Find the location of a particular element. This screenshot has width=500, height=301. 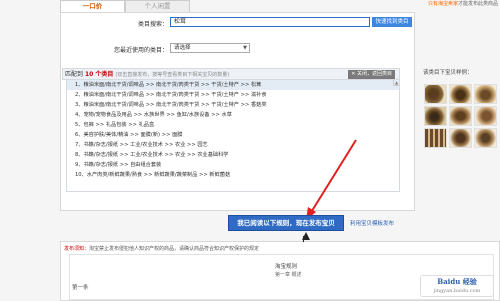

publish-notice-text: 淘宝禁止发布侵犯他人知识产权的商品，请确认商品符合知识产权保护的规定 is located at coordinates (174, 249).